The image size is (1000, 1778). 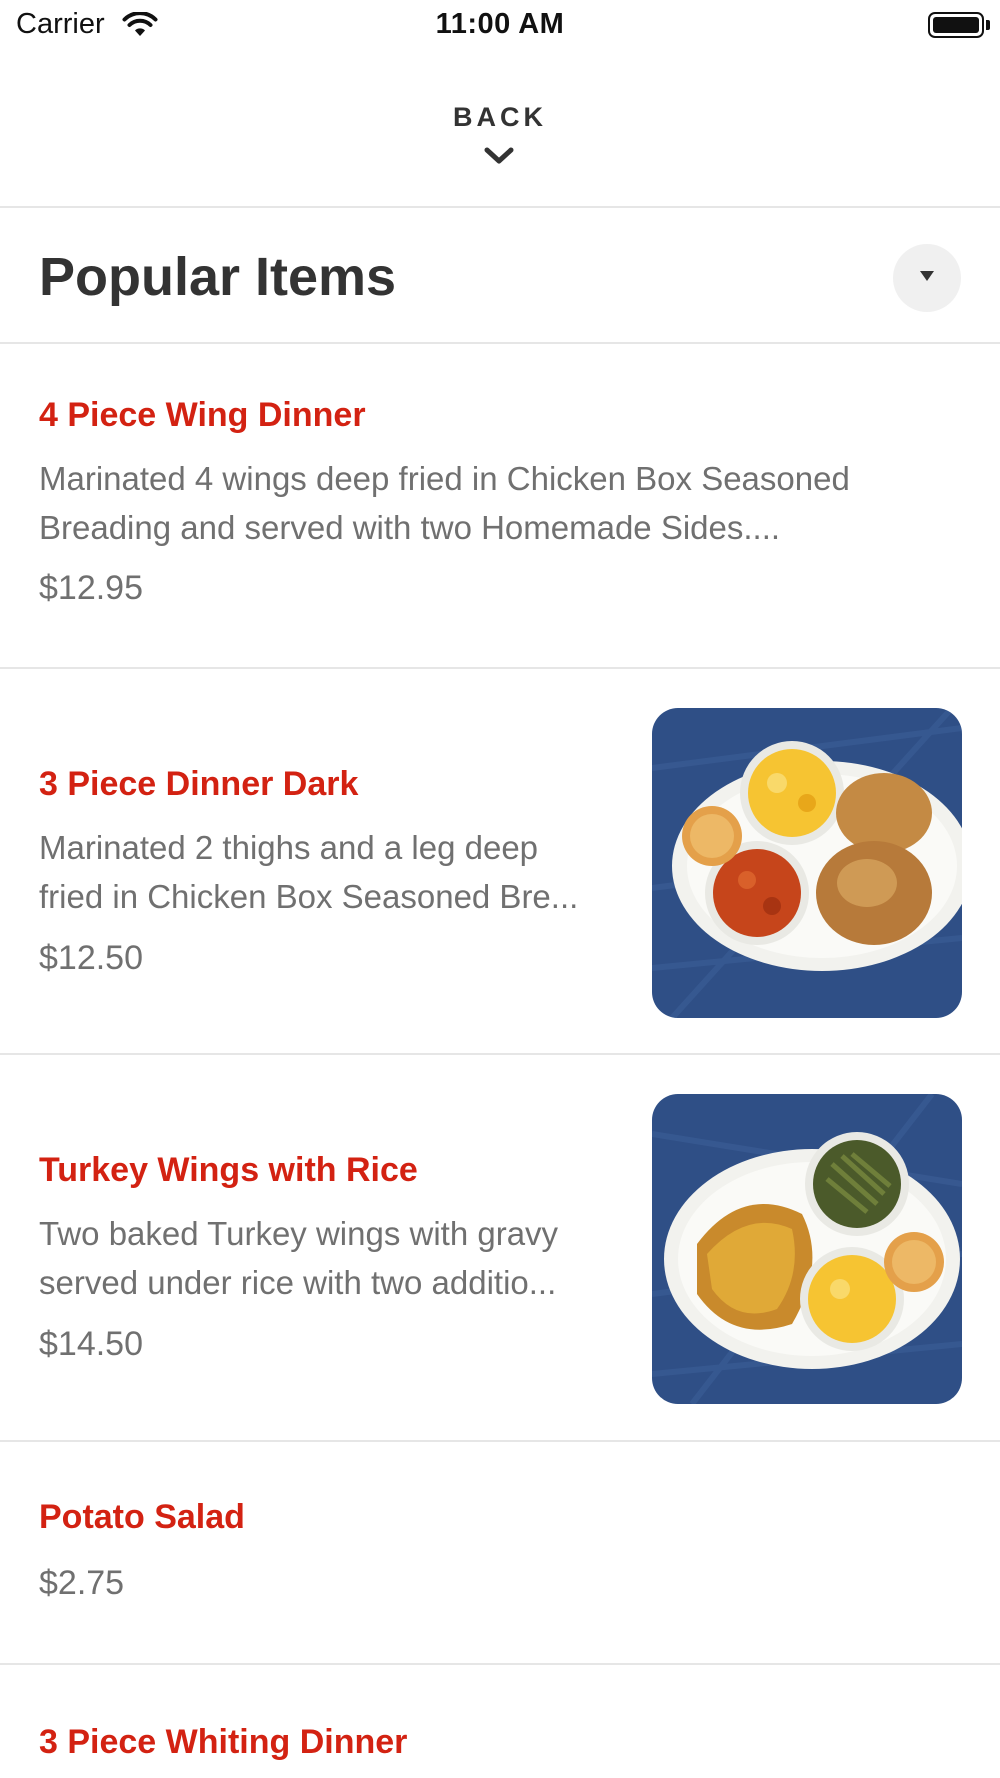 I want to click on item-price: $2.75, so click(x=82, y=1583).